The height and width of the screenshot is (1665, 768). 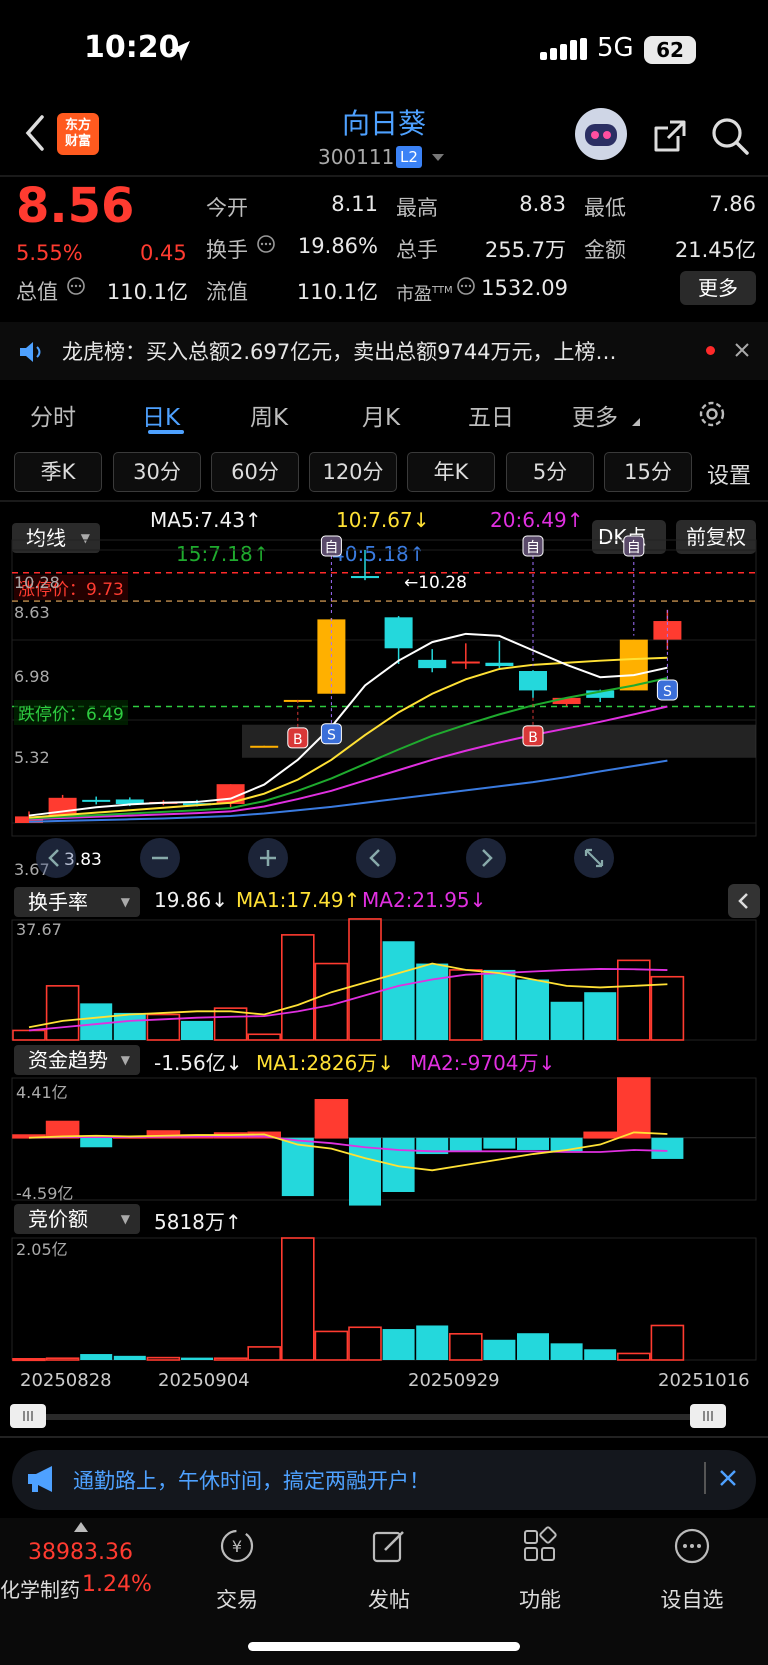 I want to click on tab-weekly-k: 周K, so click(x=269, y=415).